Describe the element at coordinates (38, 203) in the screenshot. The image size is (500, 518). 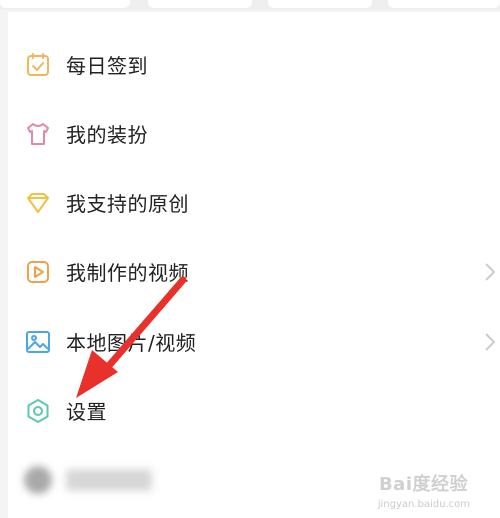
I see `diamond-icon` at that location.